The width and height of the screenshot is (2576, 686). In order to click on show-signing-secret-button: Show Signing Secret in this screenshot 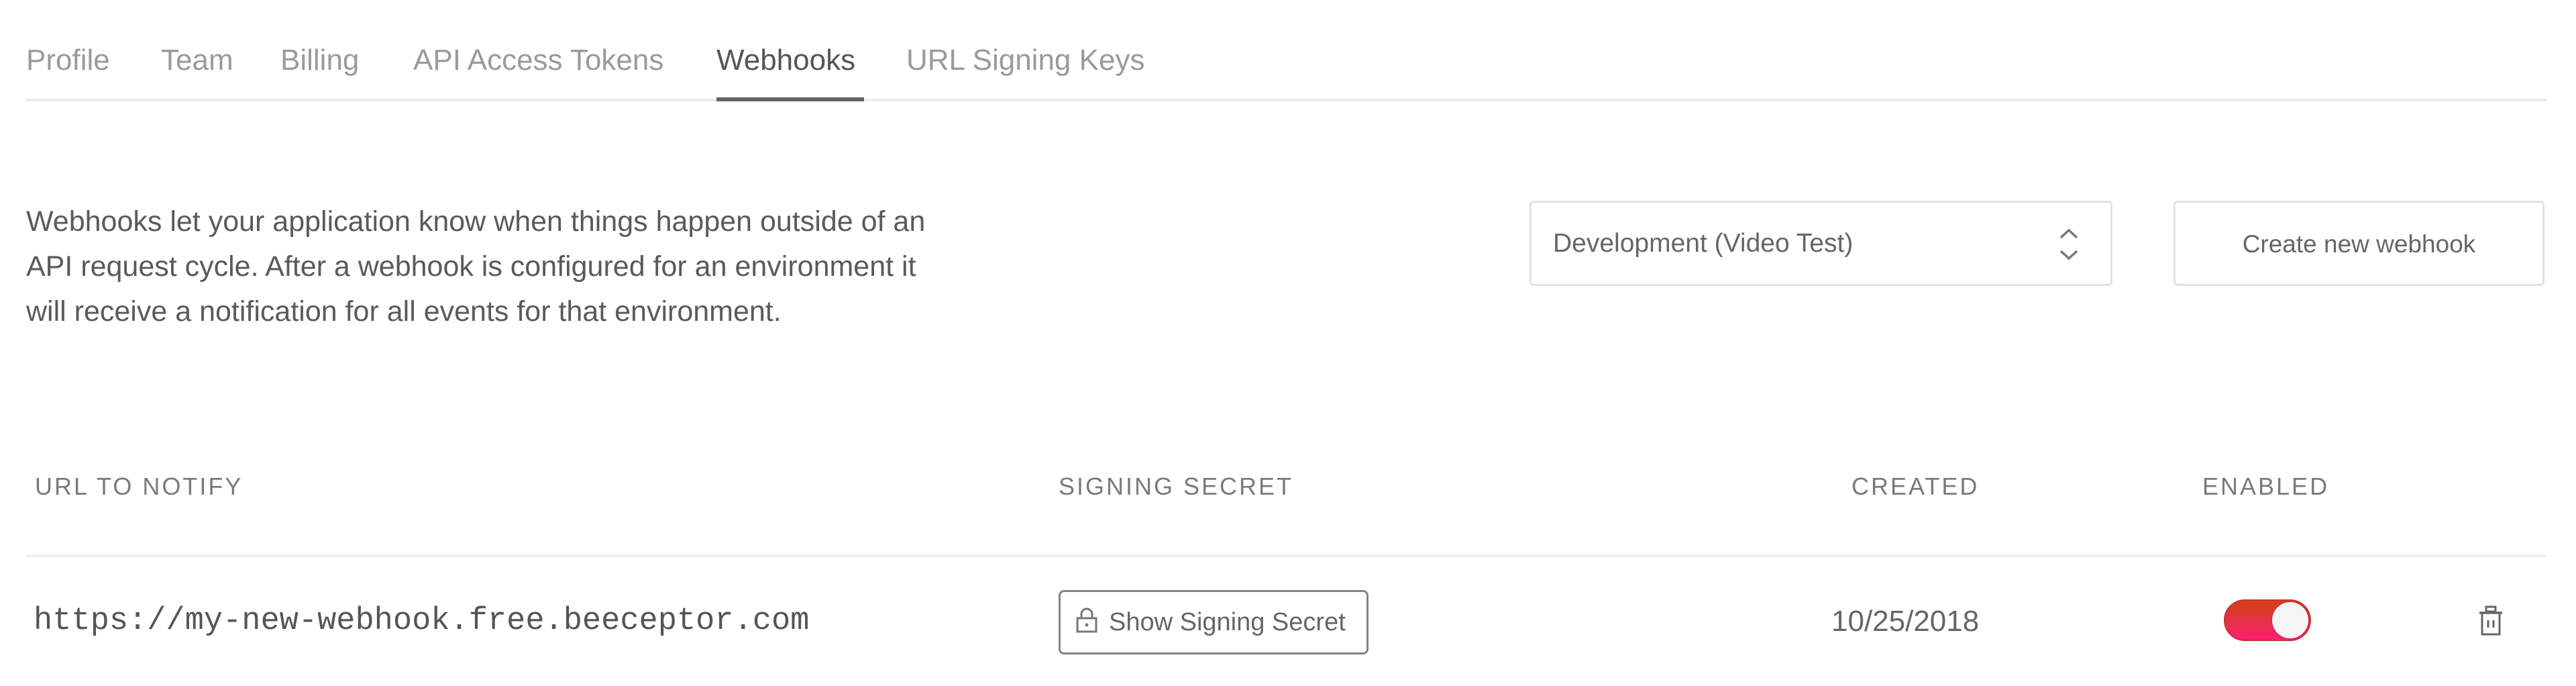, I will do `click(1213, 622)`.